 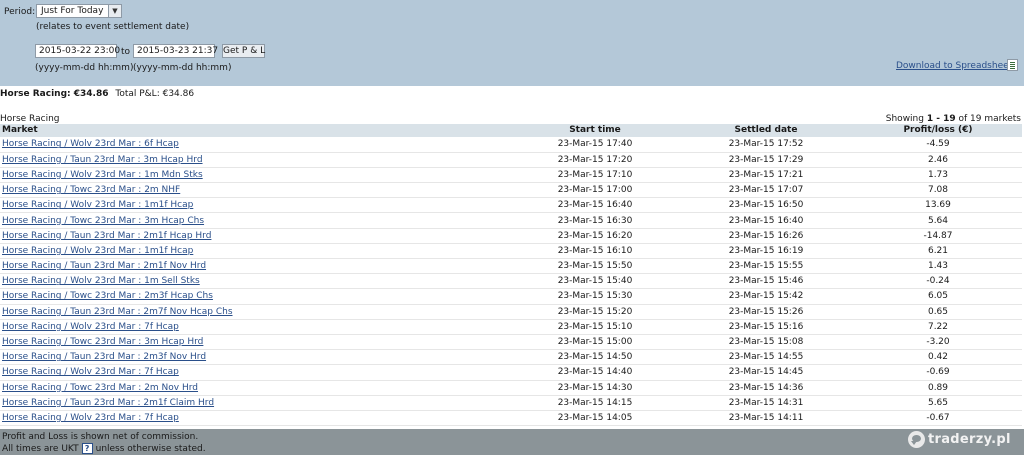 What do you see at coordinates (91, 190) in the screenshot?
I see `market-link: Horse Racing / Towc 23rd Mar : 2m NHF` at bounding box center [91, 190].